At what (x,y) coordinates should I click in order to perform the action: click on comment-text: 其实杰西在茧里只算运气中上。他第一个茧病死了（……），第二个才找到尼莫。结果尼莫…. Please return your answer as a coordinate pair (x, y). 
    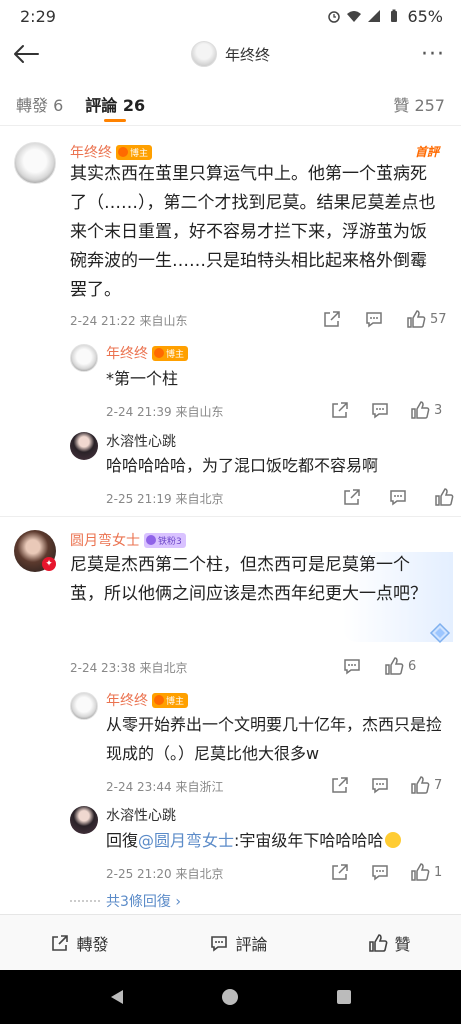
    Looking at the image, I should click on (253, 232).